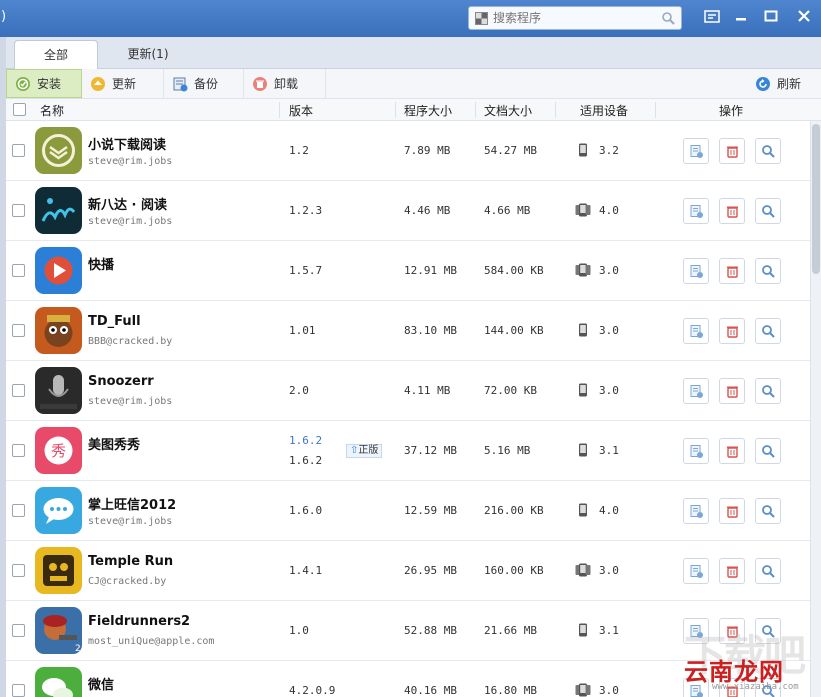  Describe the element at coordinates (428, 110) in the screenshot. I see `col-app-size: 程序大小` at that location.